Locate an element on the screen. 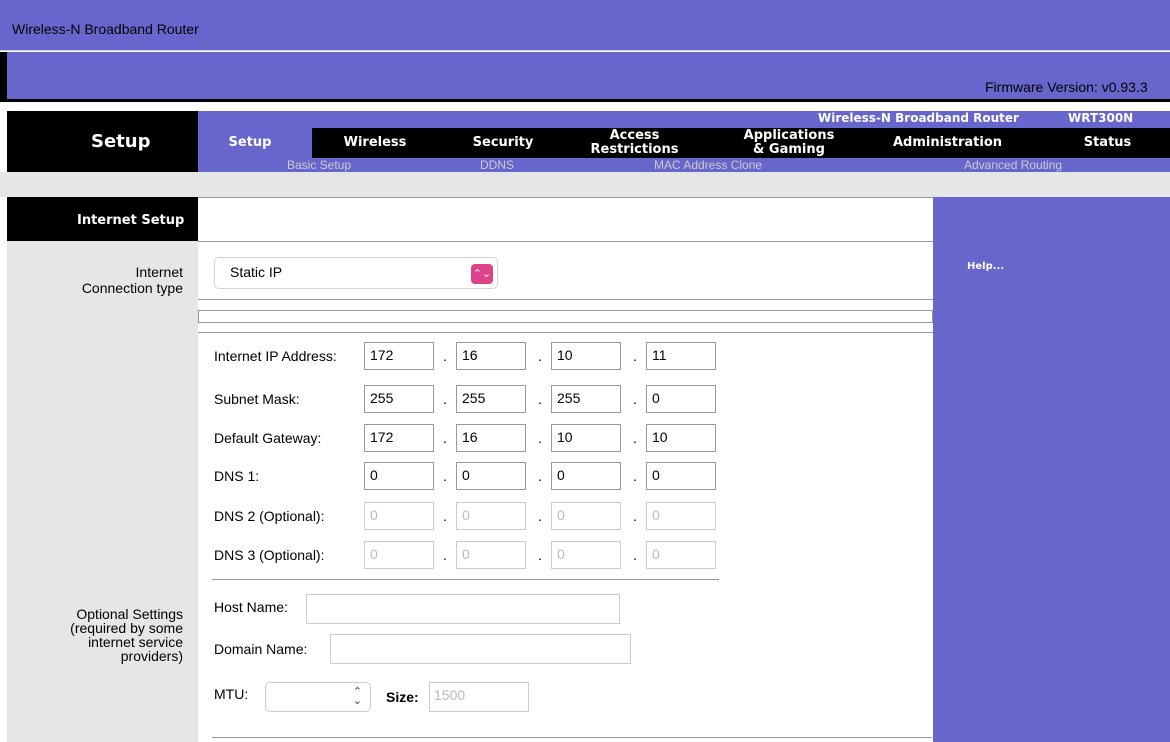 The width and height of the screenshot is (1170, 742). size-label: Size: is located at coordinates (402, 697).